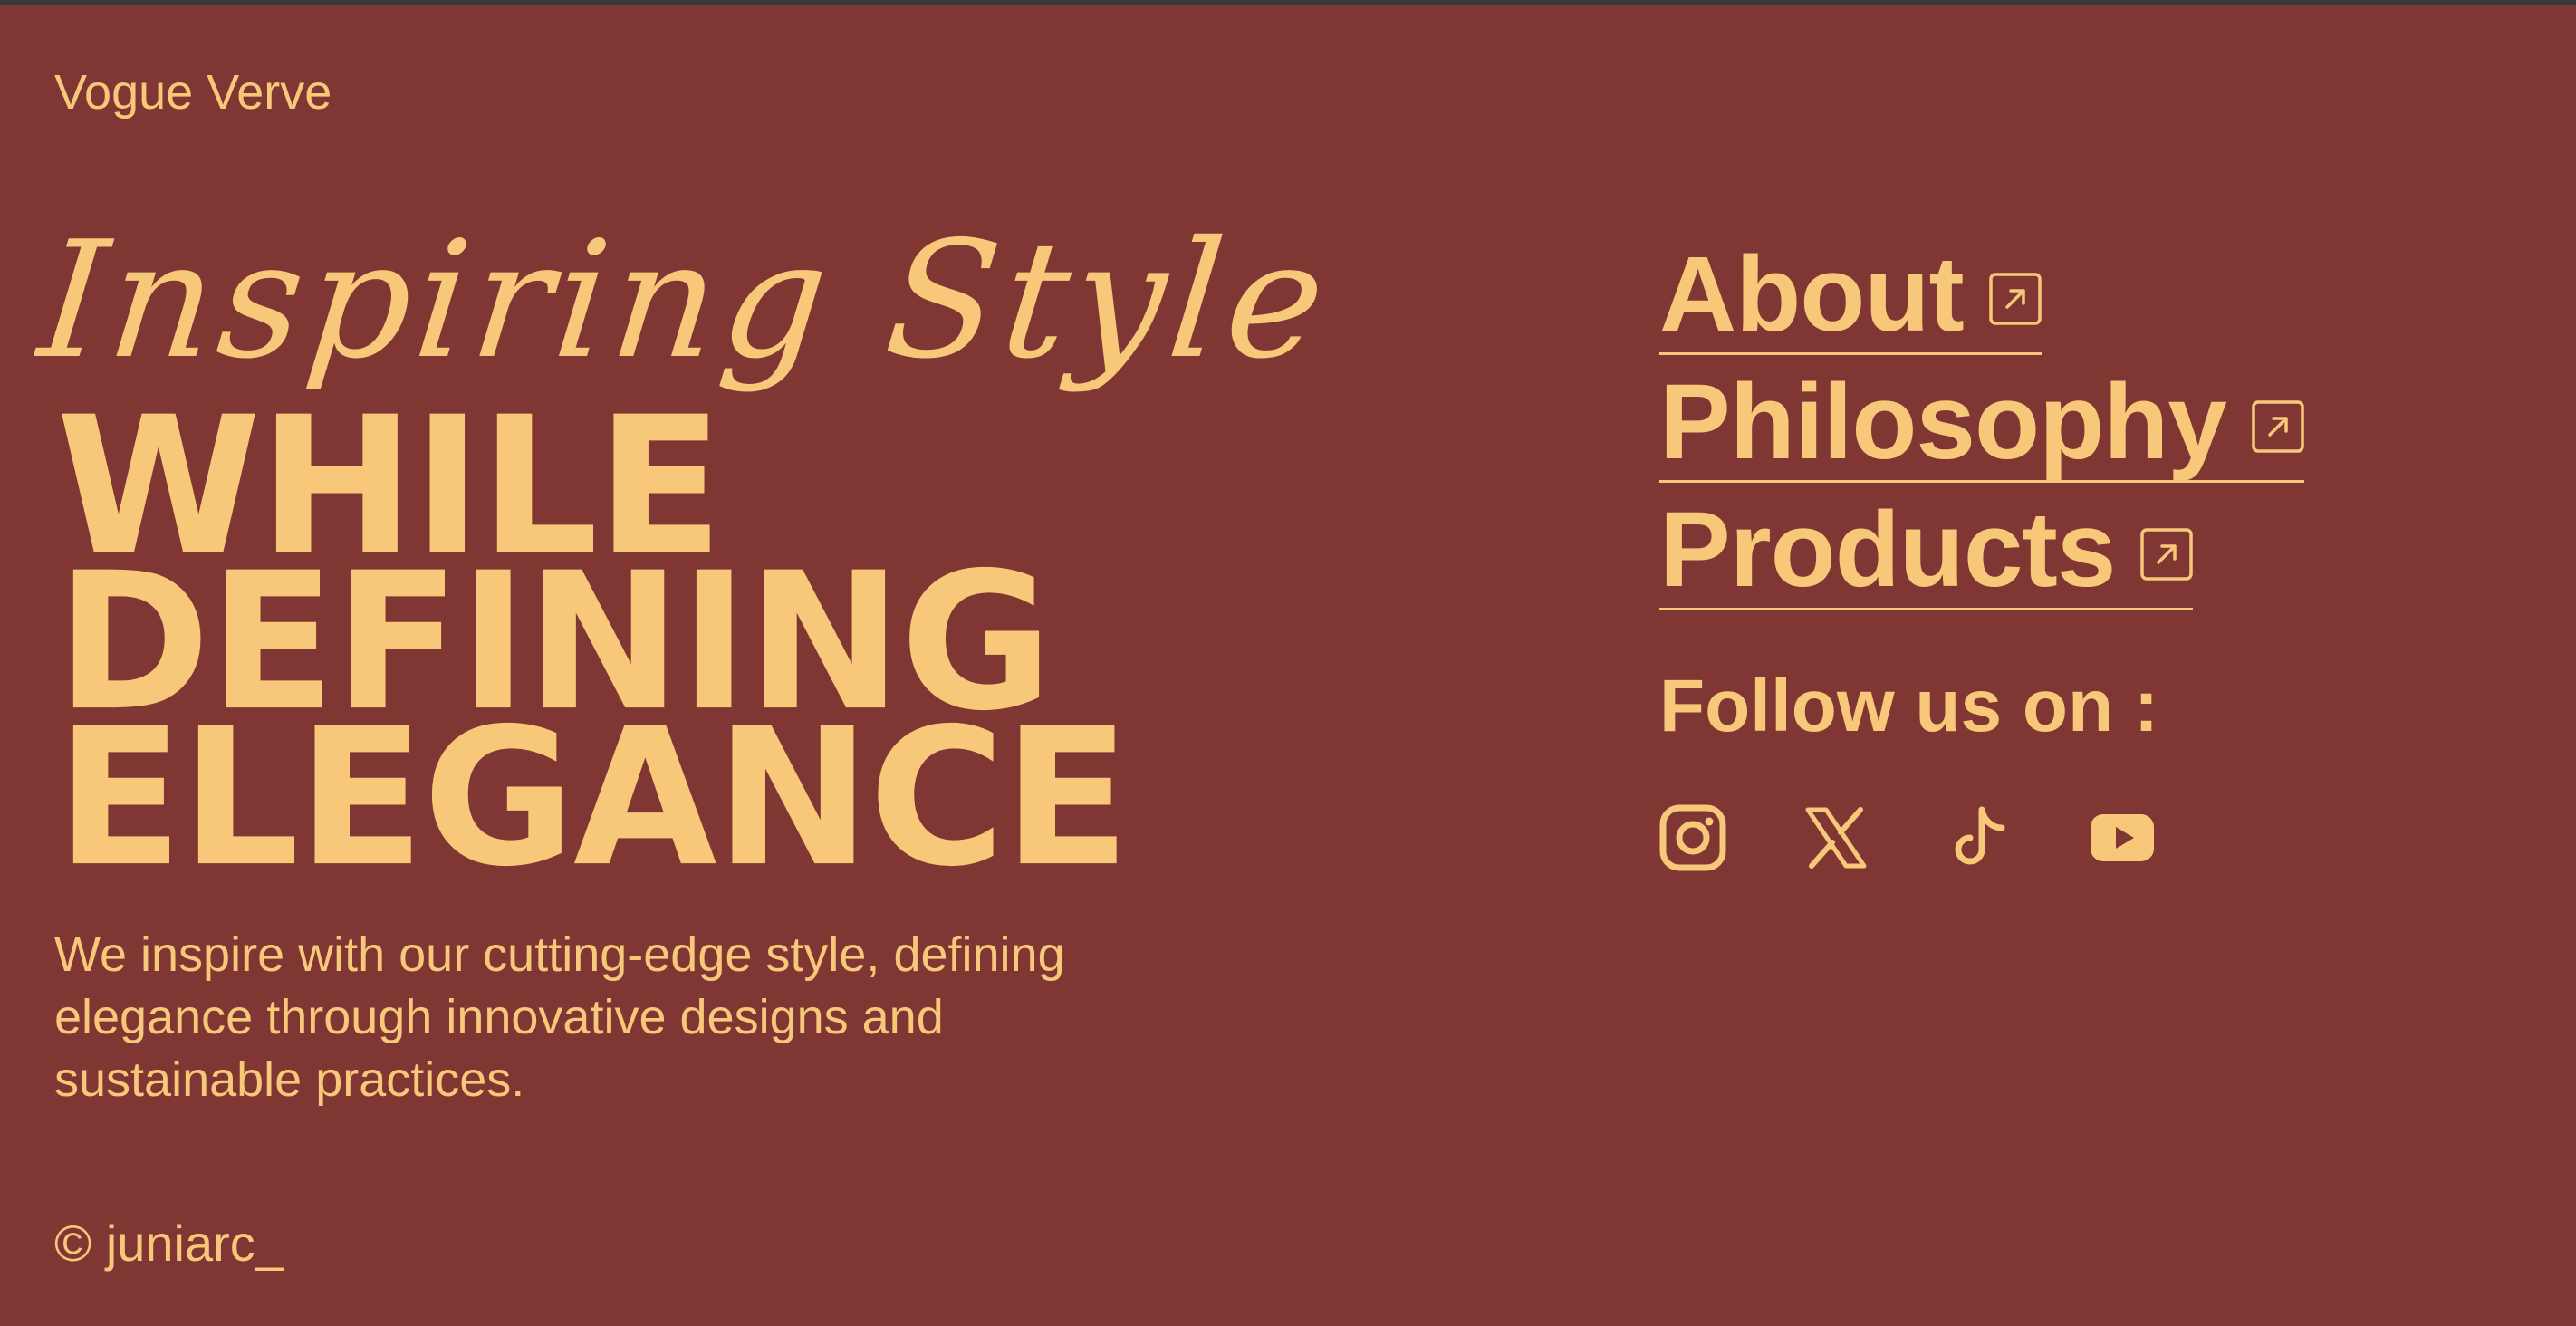  Describe the element at coordinates (1692, 837) in the screenshot. I see `instagram-icon` at that location.